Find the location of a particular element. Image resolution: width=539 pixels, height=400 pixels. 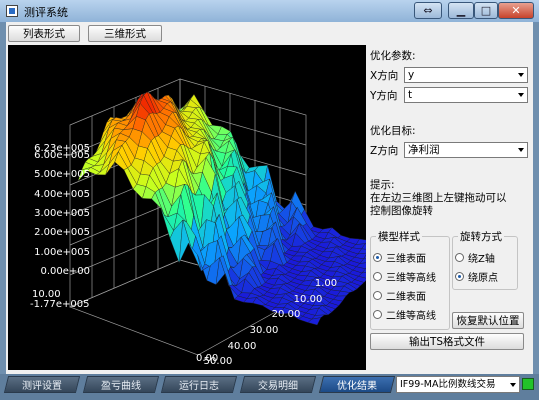

bottom-tab-label: 运行日志 is located at coordinates (199, 386).